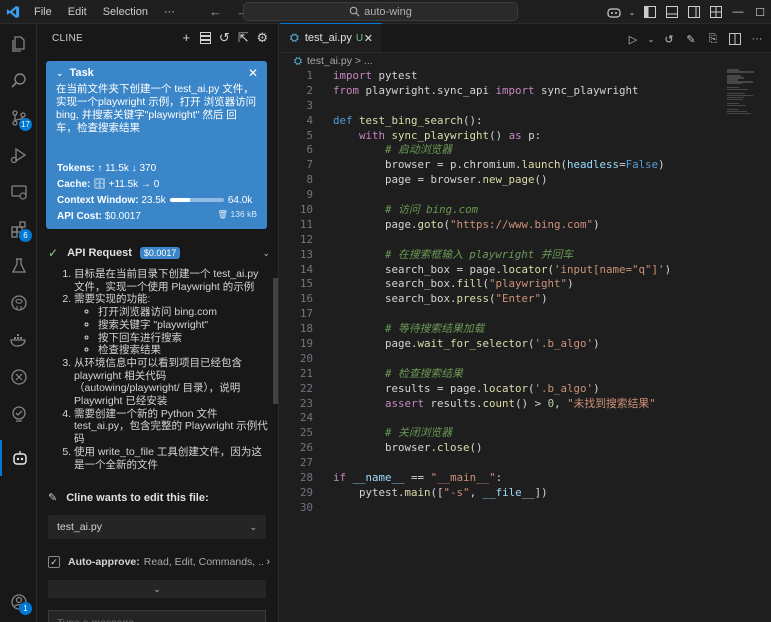 The image size is (771, 622). What do you see at coordinates (368, 38) in the screenshot?
I see `close-tab-icon: ✕` at bounding box center [368, 38].